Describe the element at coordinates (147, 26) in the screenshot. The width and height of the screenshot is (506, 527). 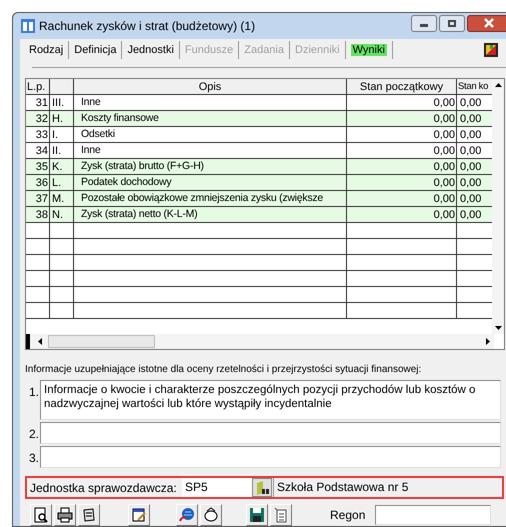
I see `window-title: Rachunek zysków i strat (budżetowy) (1)` at that location.